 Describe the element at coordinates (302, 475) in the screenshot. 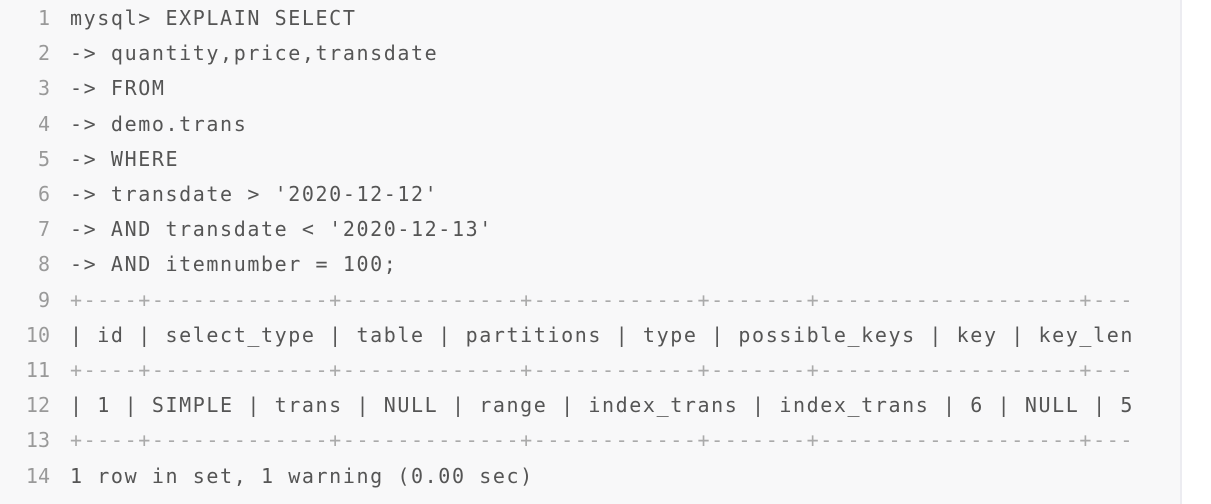

I see `line-text: 1 row in set, 1 warning (0.00 sec)` at that location.